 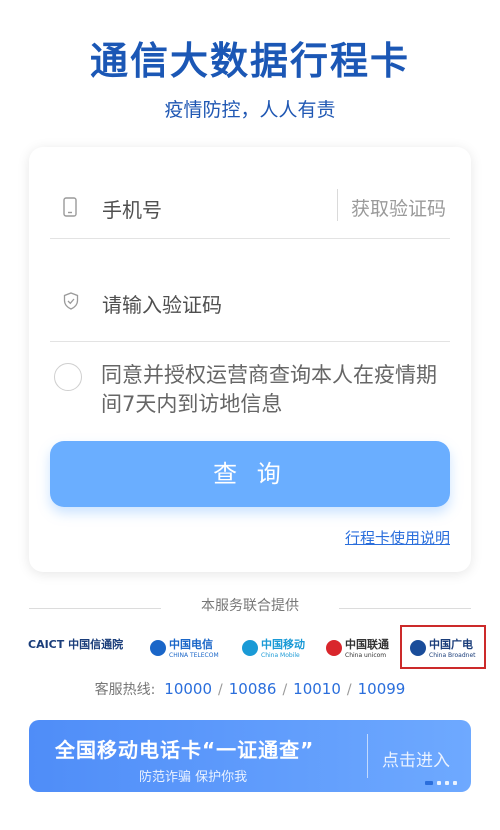 I want to click on carousel-dots, so click(x=441, y=783).